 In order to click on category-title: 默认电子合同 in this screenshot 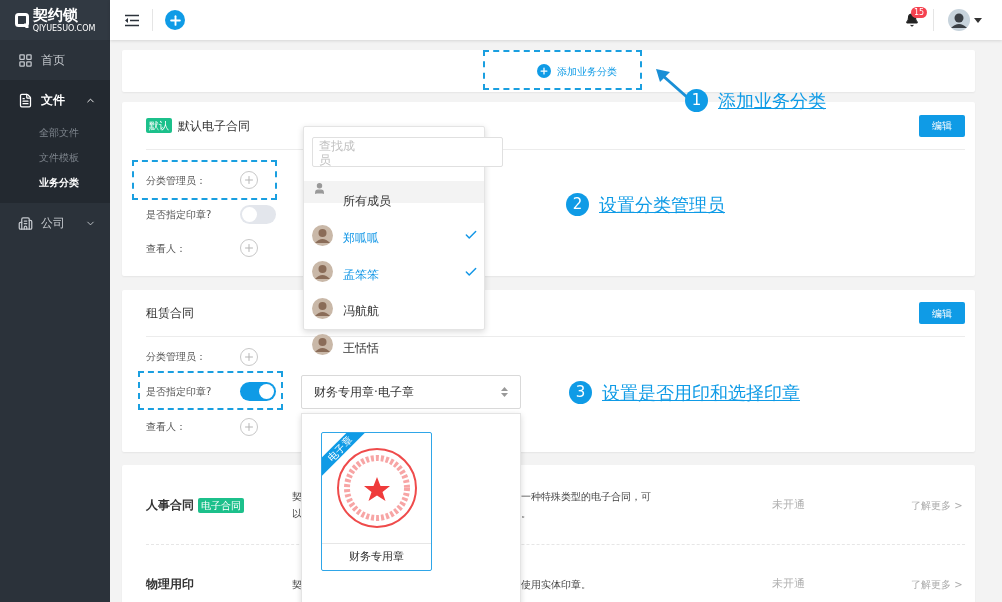, I will do `click(214, 126)`.